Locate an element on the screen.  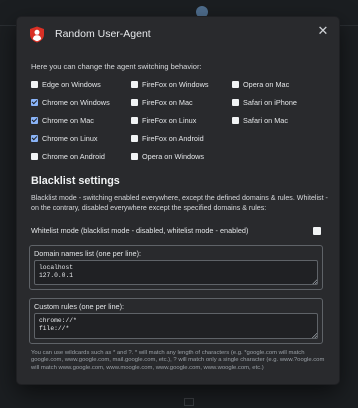
agent-option-label: Safari on iPhone is located at coordinates (270, 102).